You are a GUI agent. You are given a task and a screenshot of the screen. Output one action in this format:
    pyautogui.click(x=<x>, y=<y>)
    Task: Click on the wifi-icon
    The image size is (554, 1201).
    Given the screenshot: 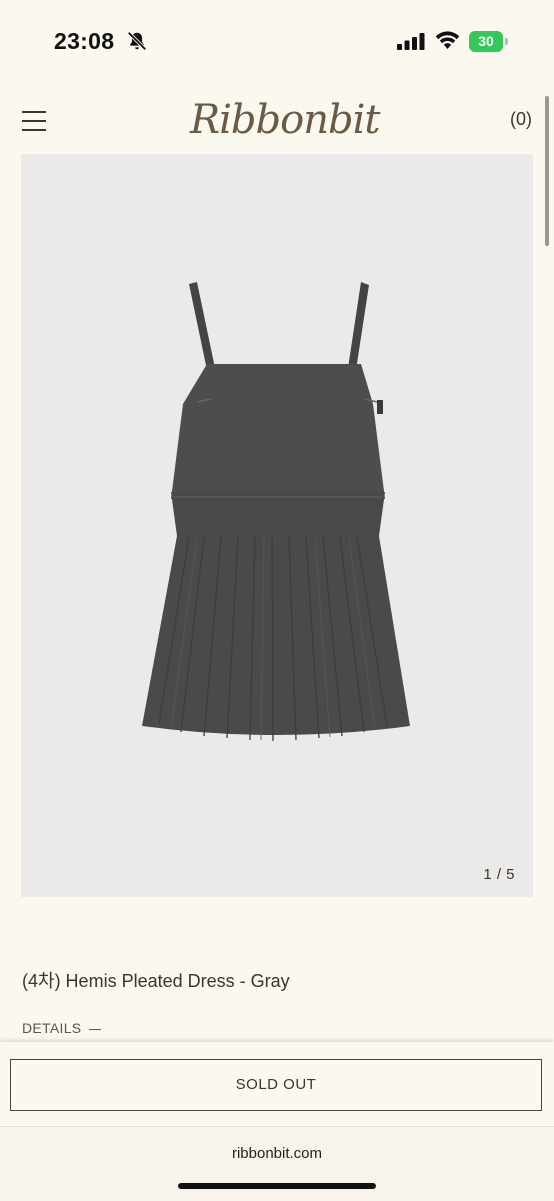 What is the action you would take?
    pyautogui.click(x=447, y=40)
    